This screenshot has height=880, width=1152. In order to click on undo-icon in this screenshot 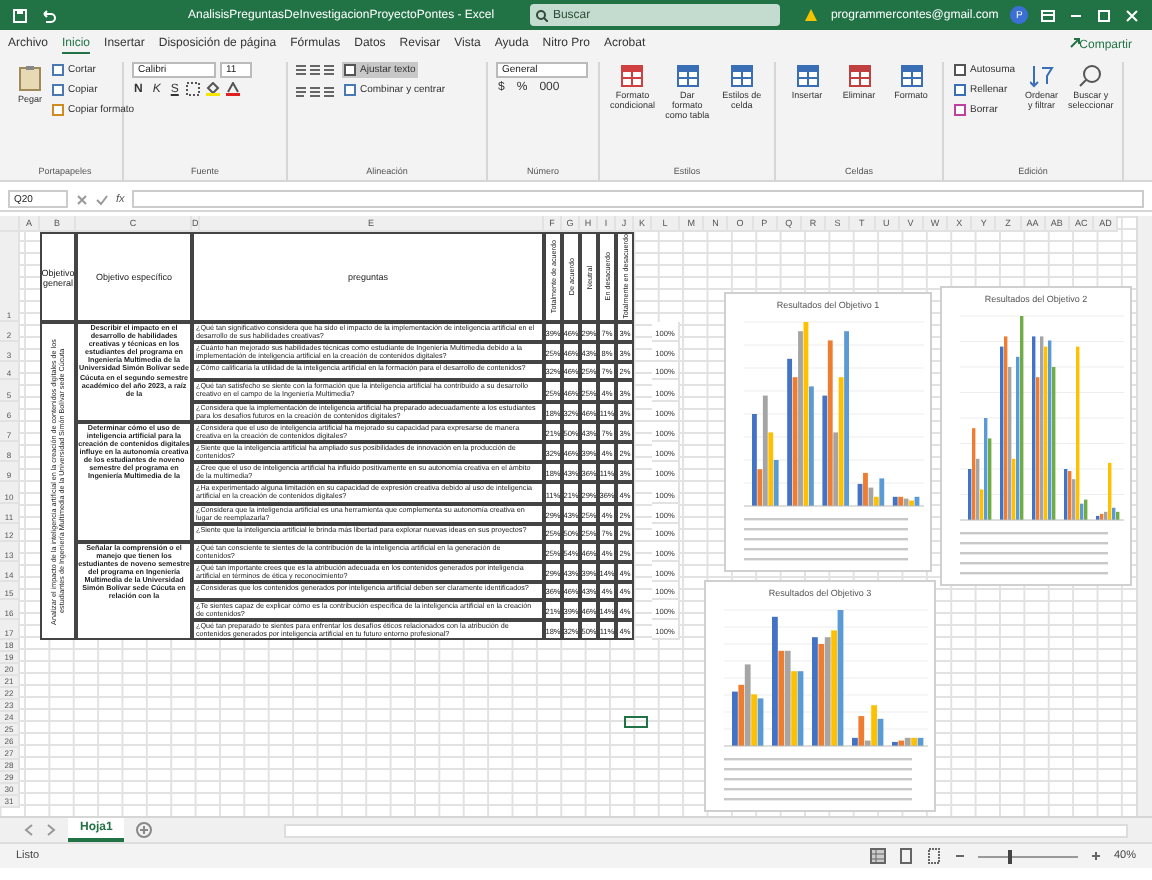, I will do `click(48, 15)`.